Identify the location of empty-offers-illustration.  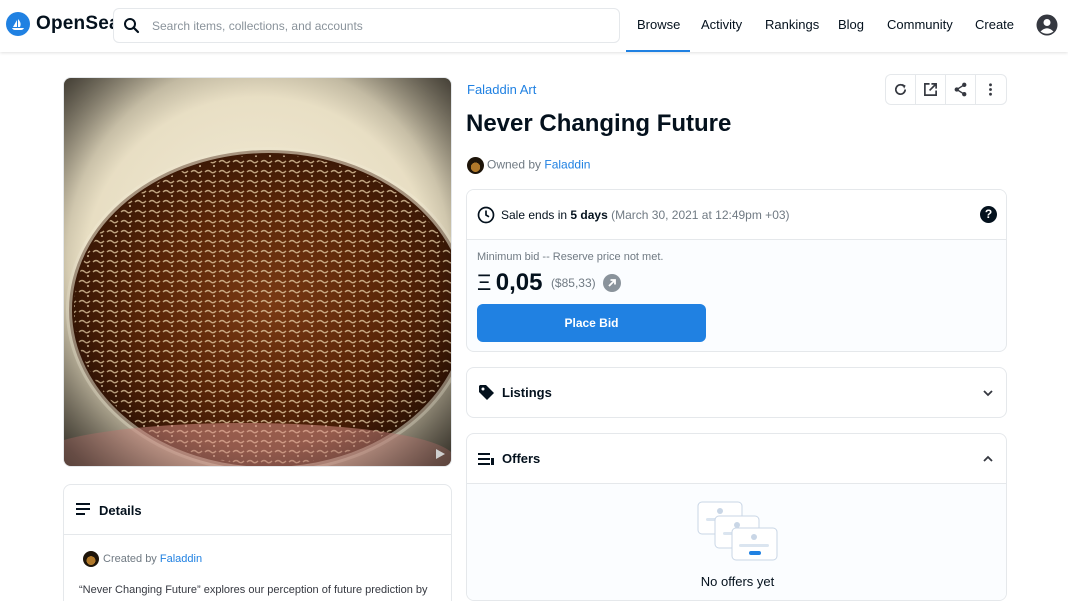
(737, 531).